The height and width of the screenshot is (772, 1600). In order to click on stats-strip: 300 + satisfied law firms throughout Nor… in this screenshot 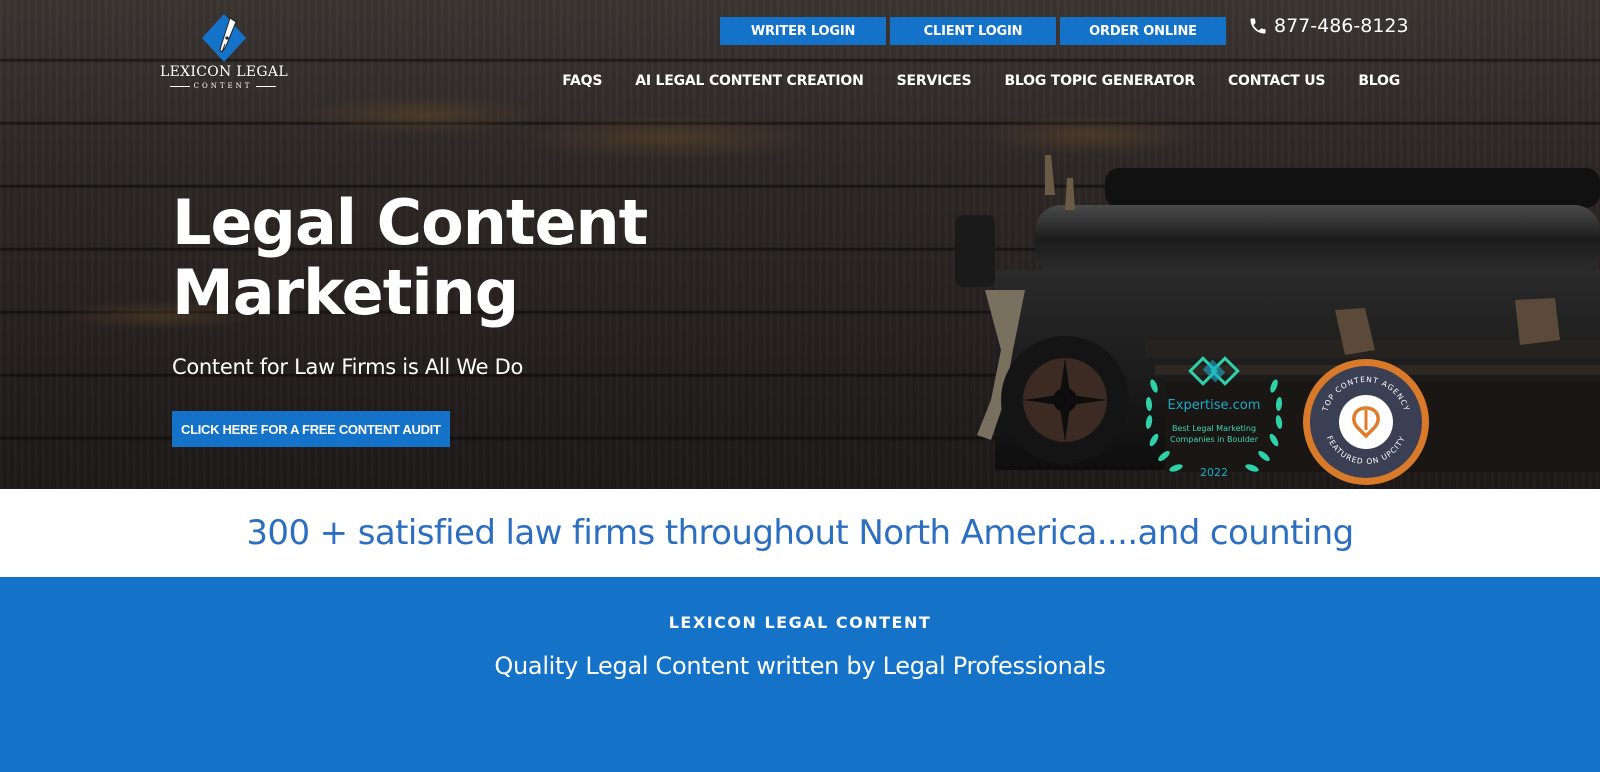, I will do `click(800, 533)`.